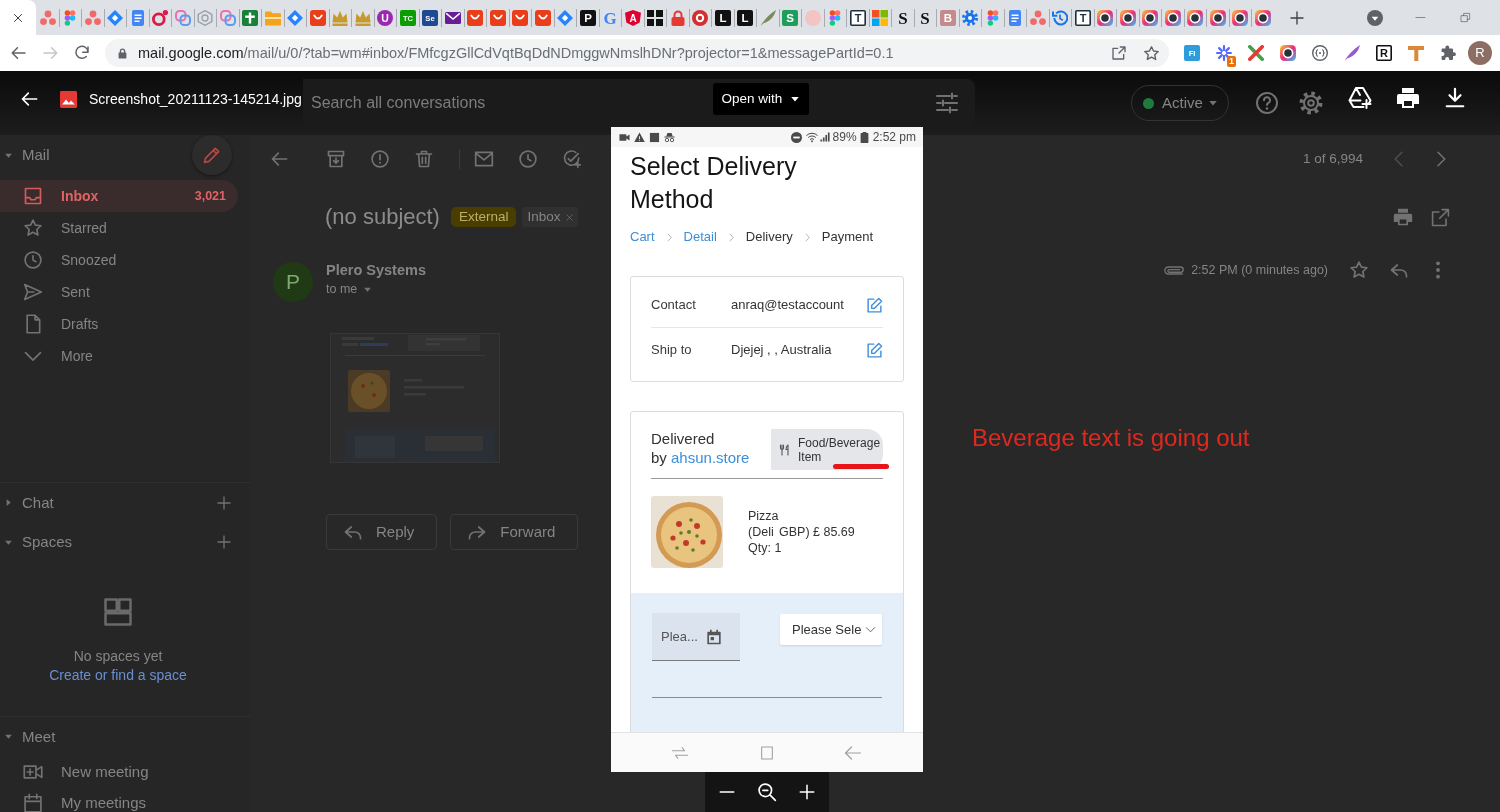 The height and width of the screenshot is (812, 1500). I want to click on subject-text: (no subject), so click(382, 217).